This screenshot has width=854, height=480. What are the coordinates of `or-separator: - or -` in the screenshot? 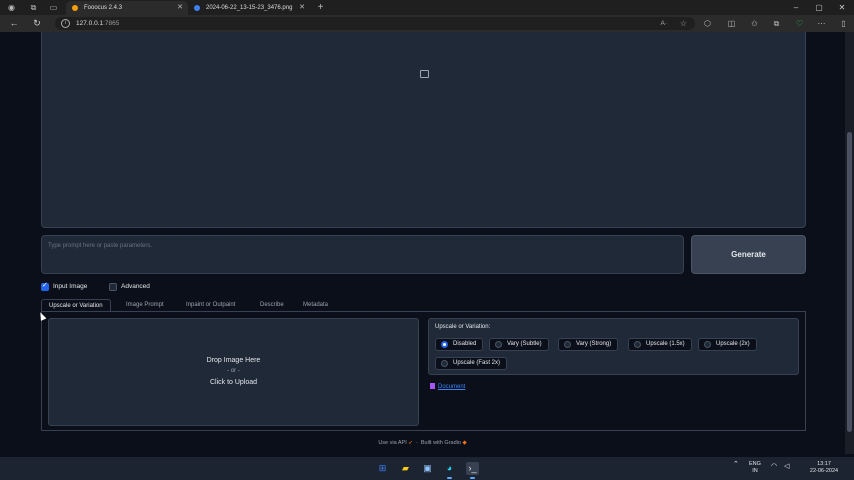 It's located at (233, 371).